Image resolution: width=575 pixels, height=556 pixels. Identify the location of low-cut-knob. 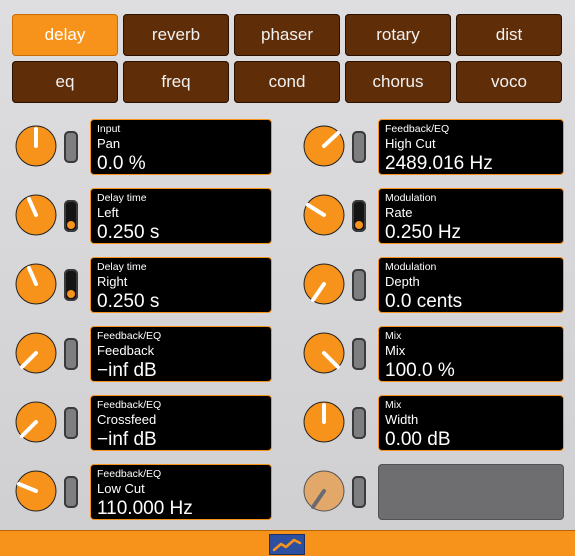
(36, 491).